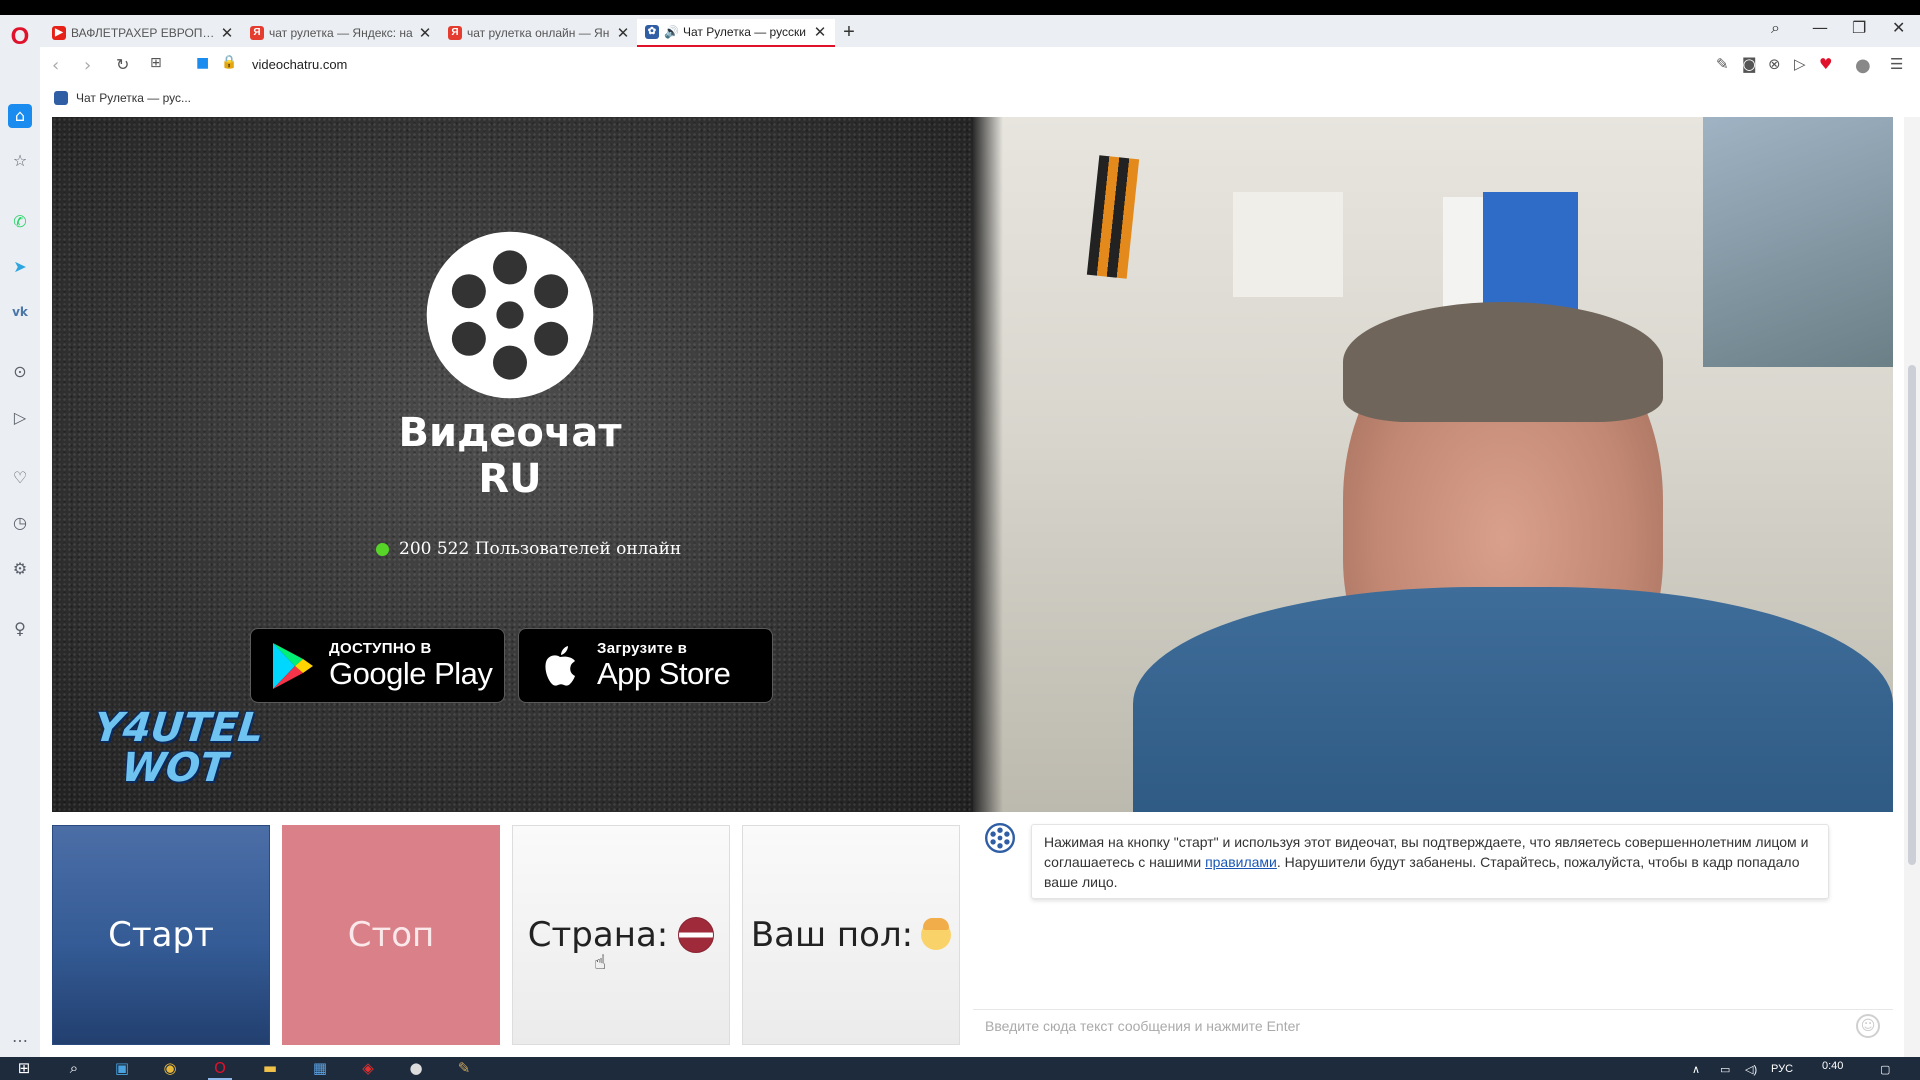  I want to click on history-icon: ◷, so click(20, 523).